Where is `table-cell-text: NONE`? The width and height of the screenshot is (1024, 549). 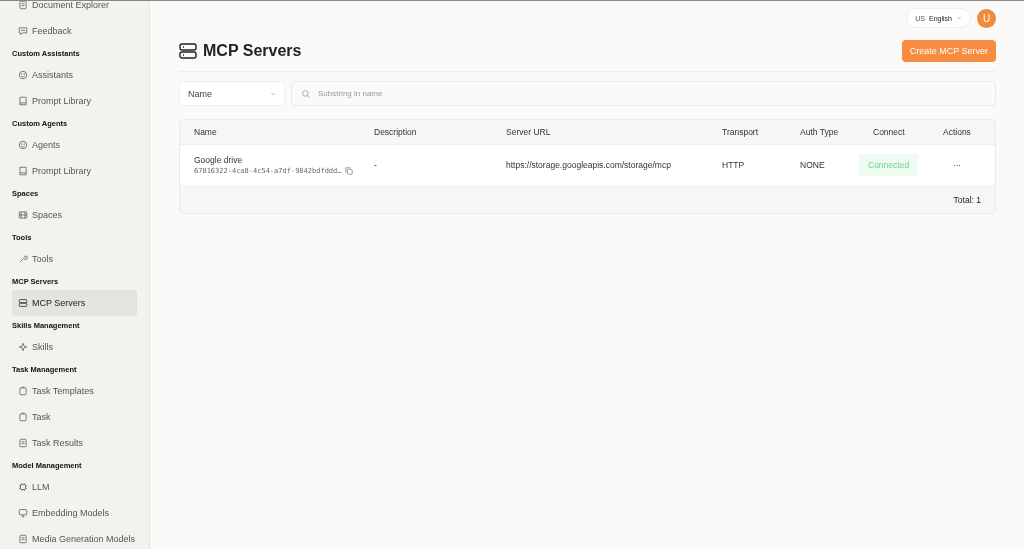
table-cell-text: NONE is located at coordinates (812, 165).